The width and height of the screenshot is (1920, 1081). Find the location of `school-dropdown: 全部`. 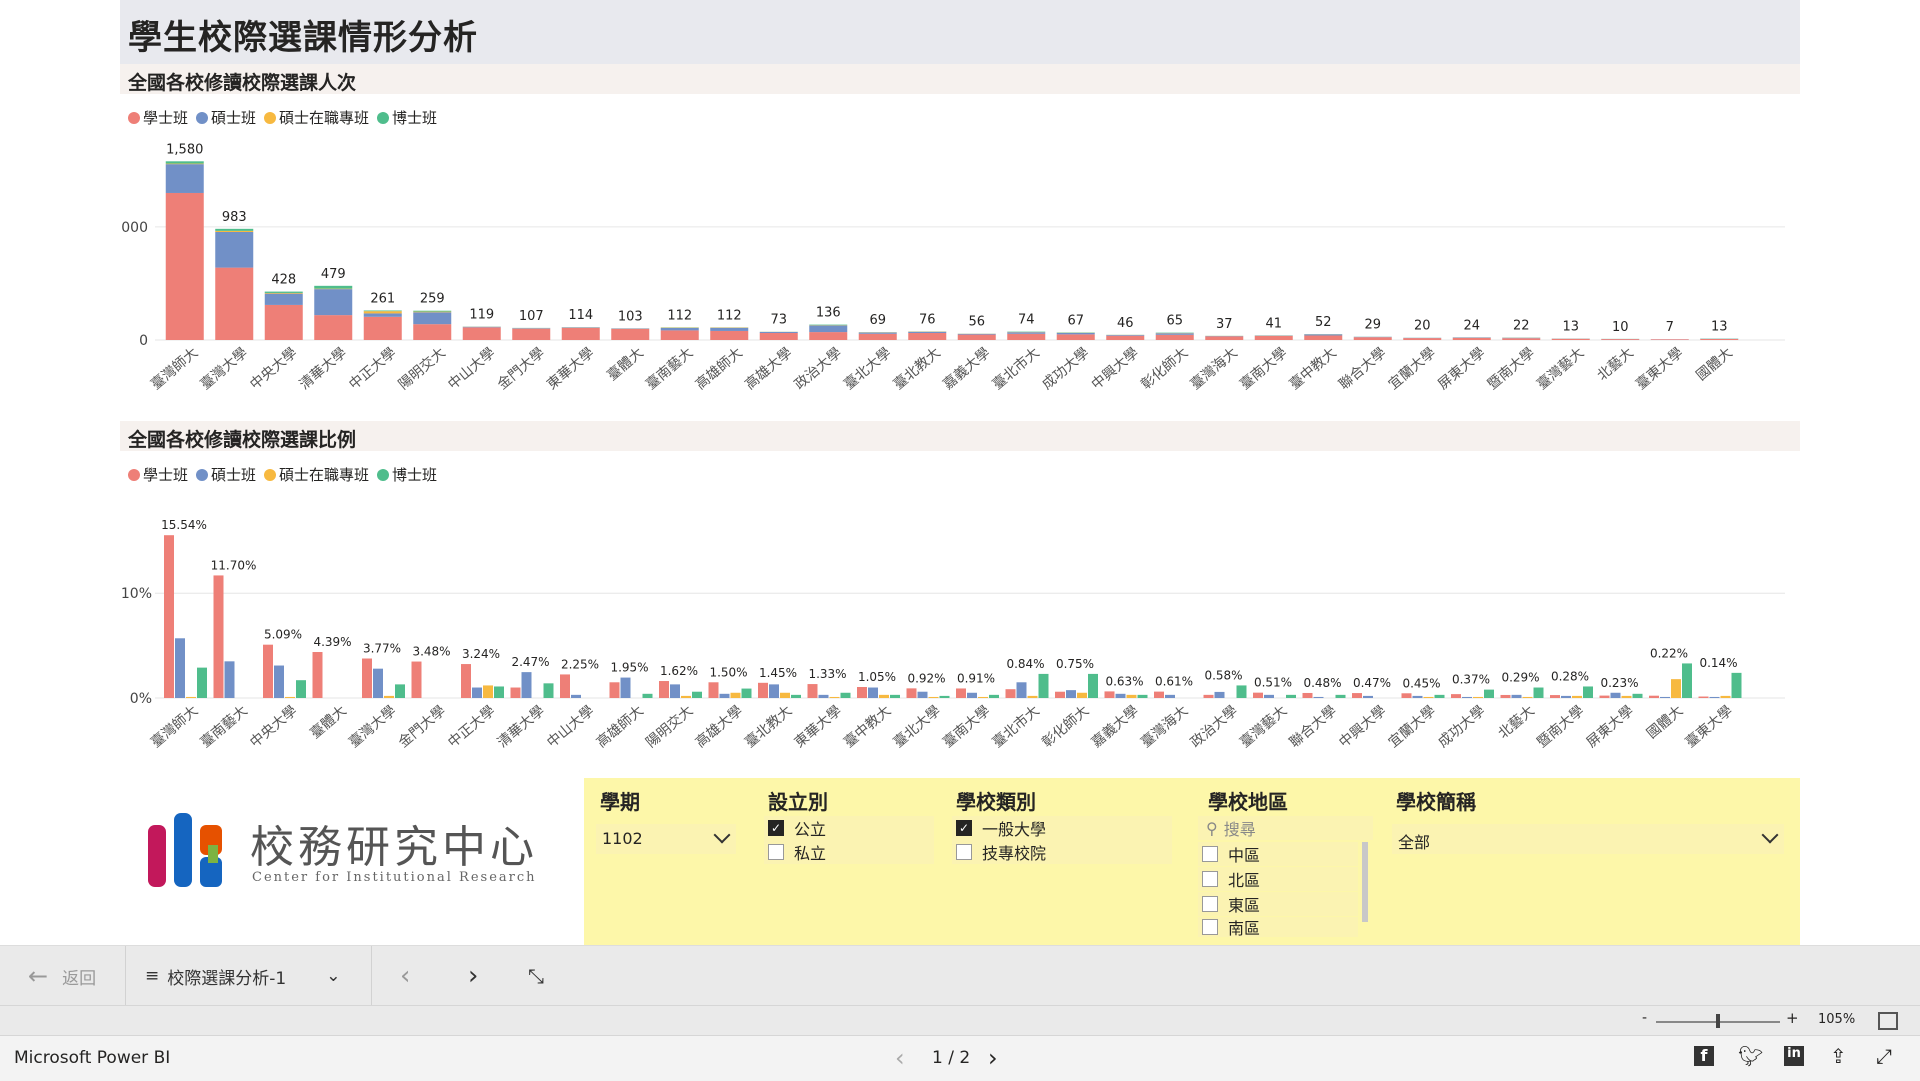

school-dropdown: 全部 is located at coordinates (1588, 839).